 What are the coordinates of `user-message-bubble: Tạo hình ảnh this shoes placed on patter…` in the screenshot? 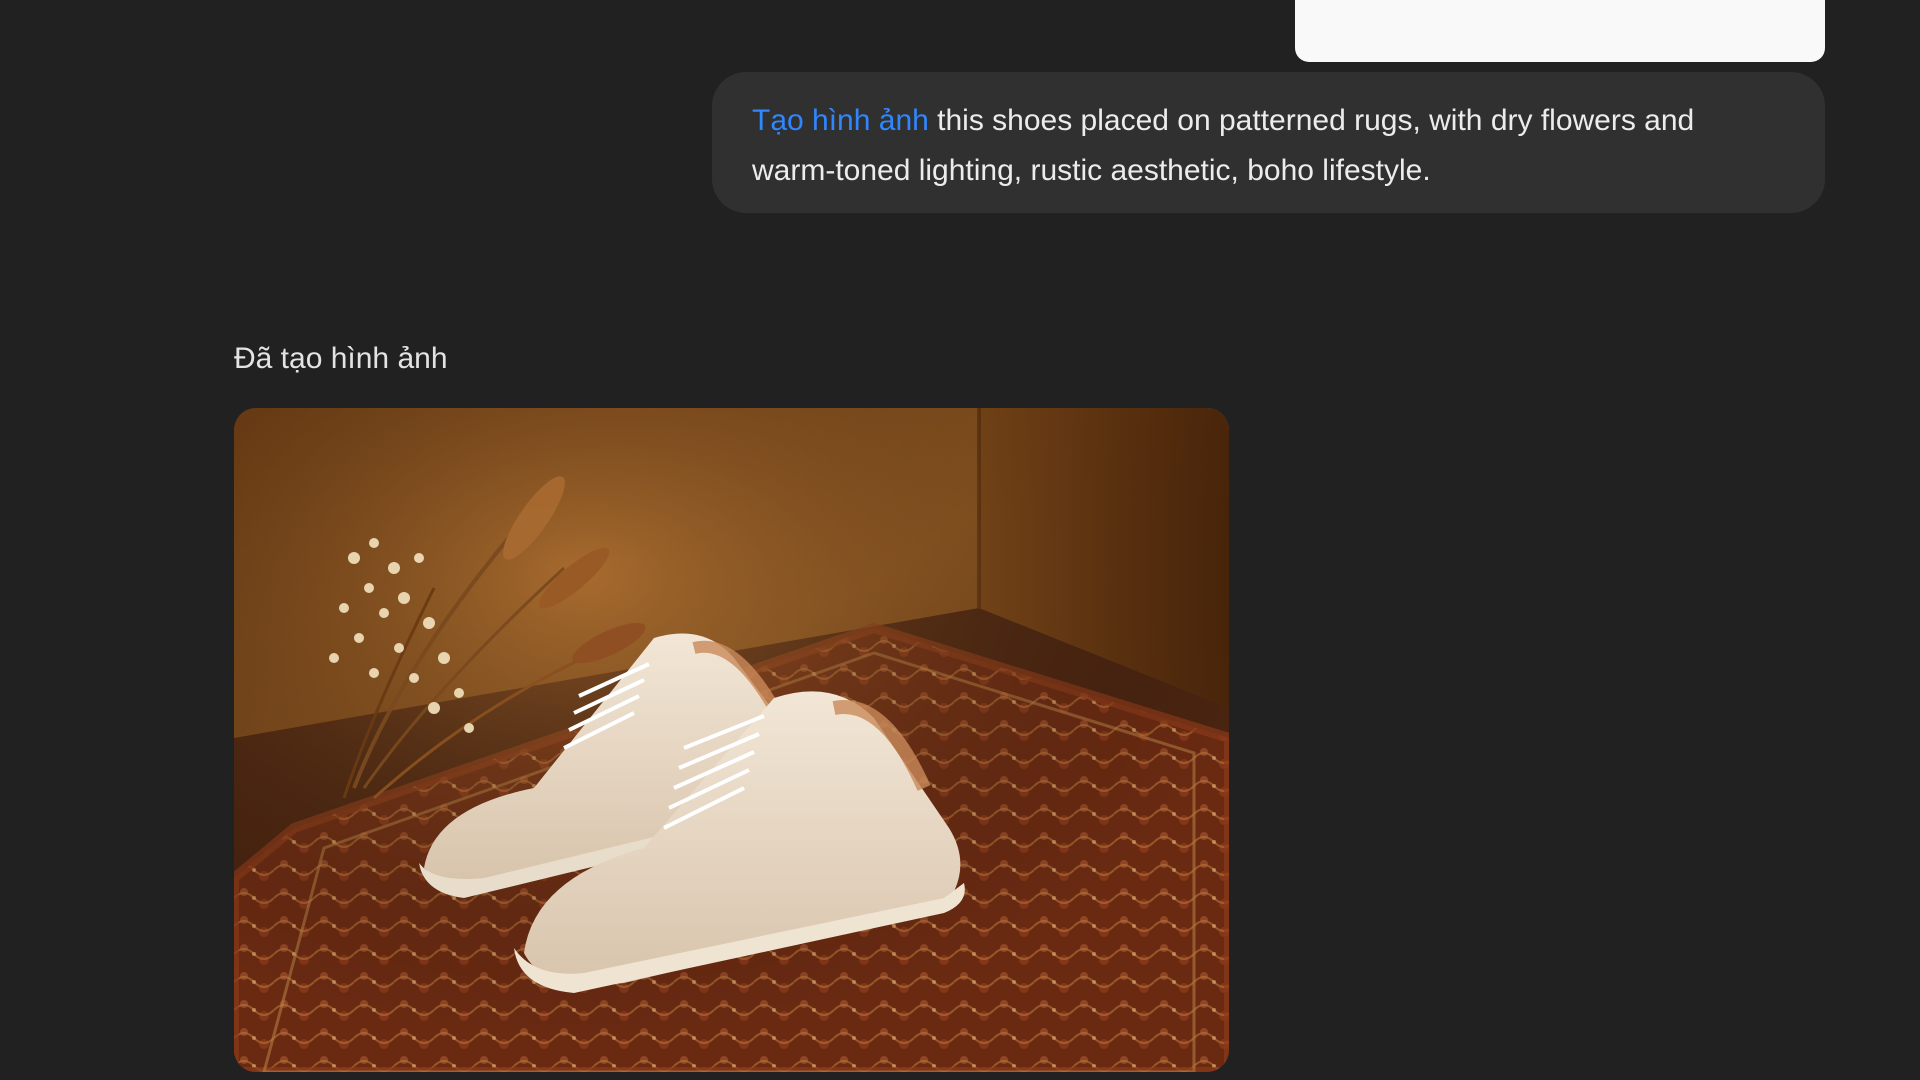 It's located at (1268, 142).